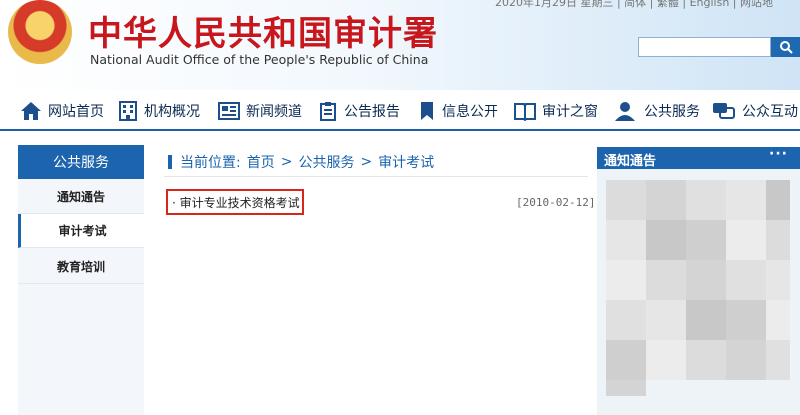 The image size is (800, 415). I want to click on search-icon, so click(786, 47).